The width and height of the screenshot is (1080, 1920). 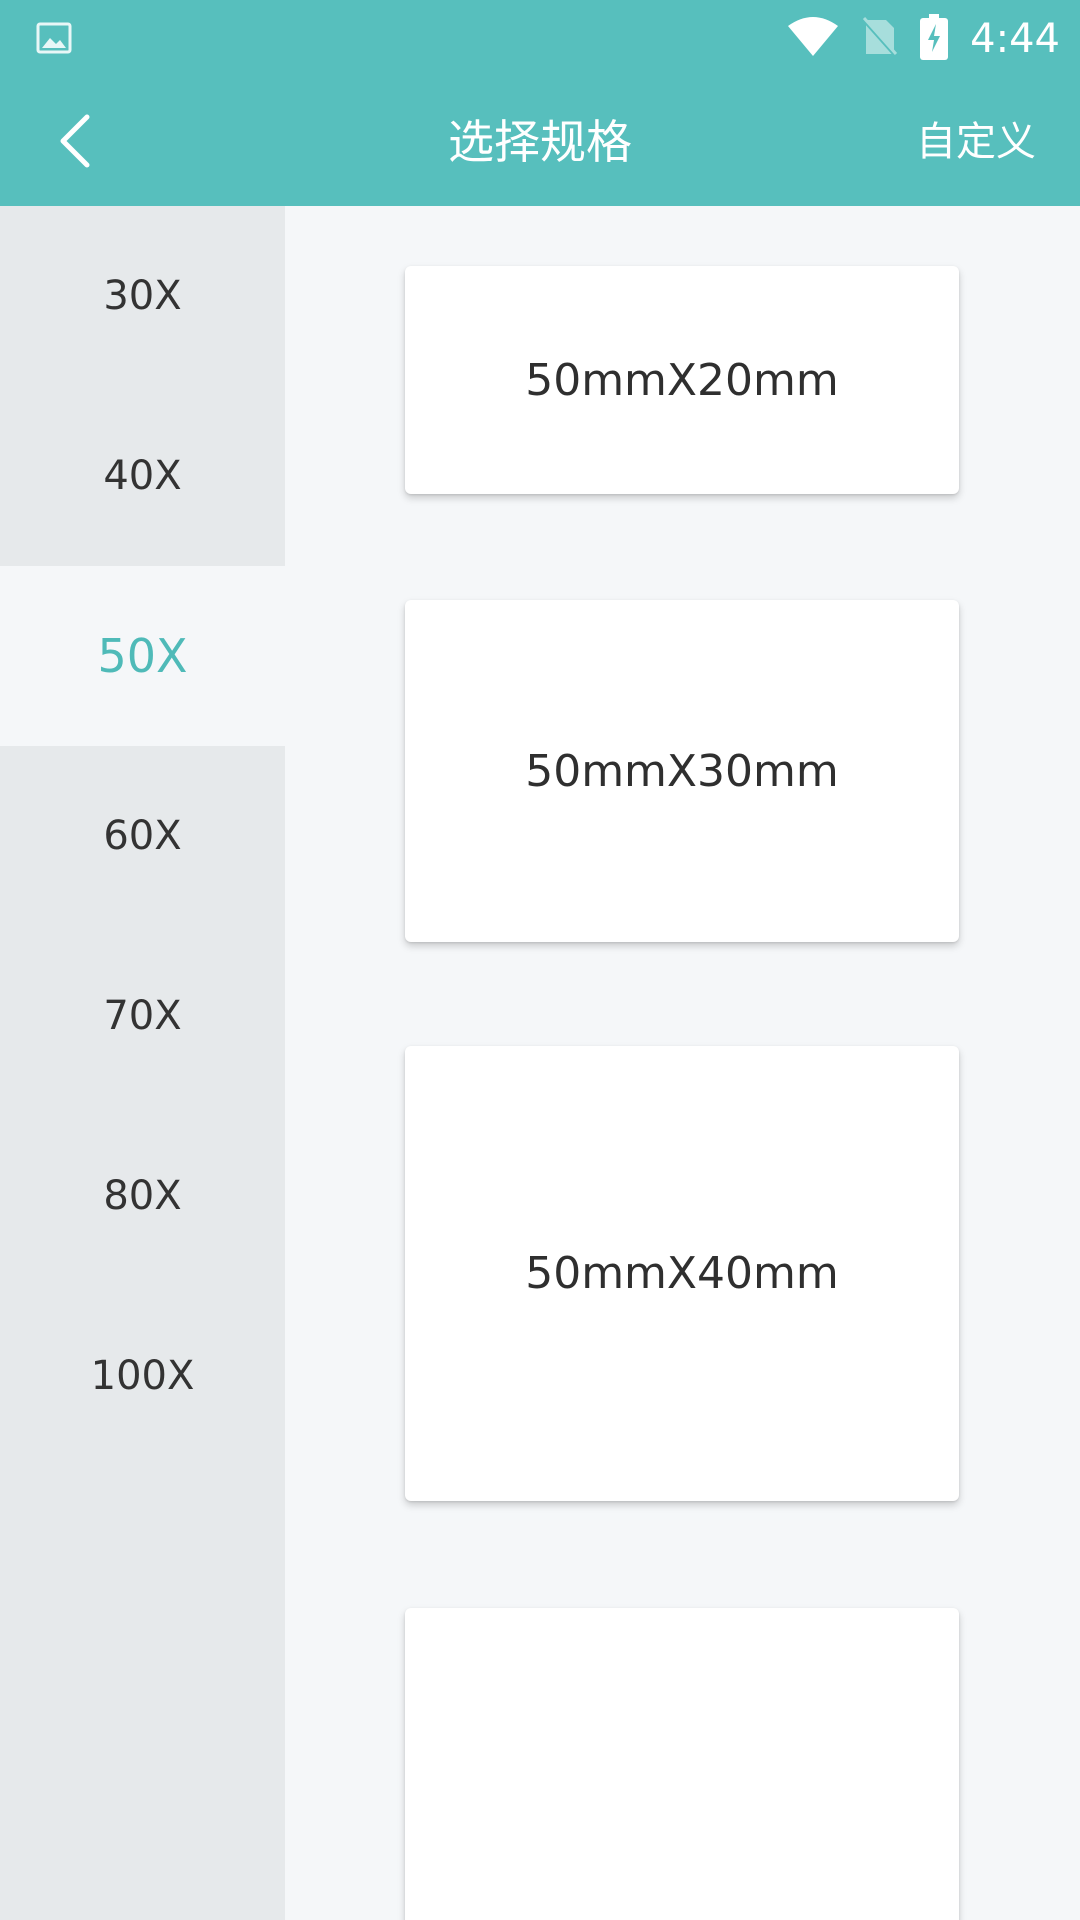 I want to click on sidebar-item-60x: 60X, so click(x=142, y=836).